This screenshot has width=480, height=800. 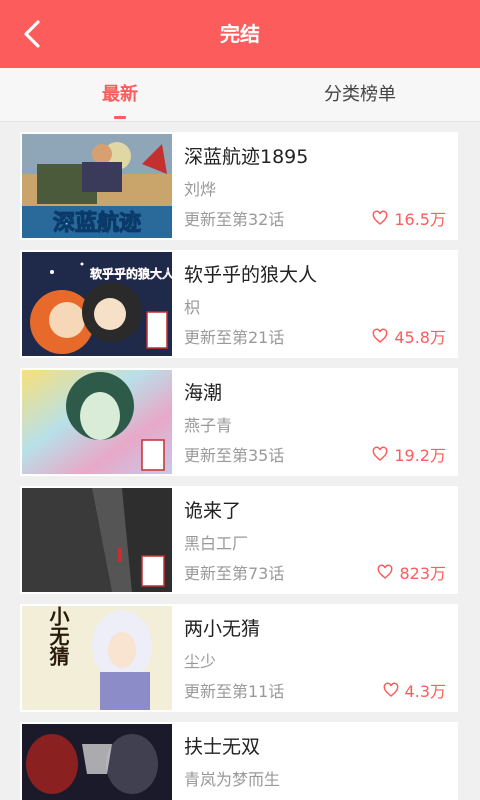 I want to click on comic-card: 扶士无双 青岚为梦而生, so click(x=239, y=761).